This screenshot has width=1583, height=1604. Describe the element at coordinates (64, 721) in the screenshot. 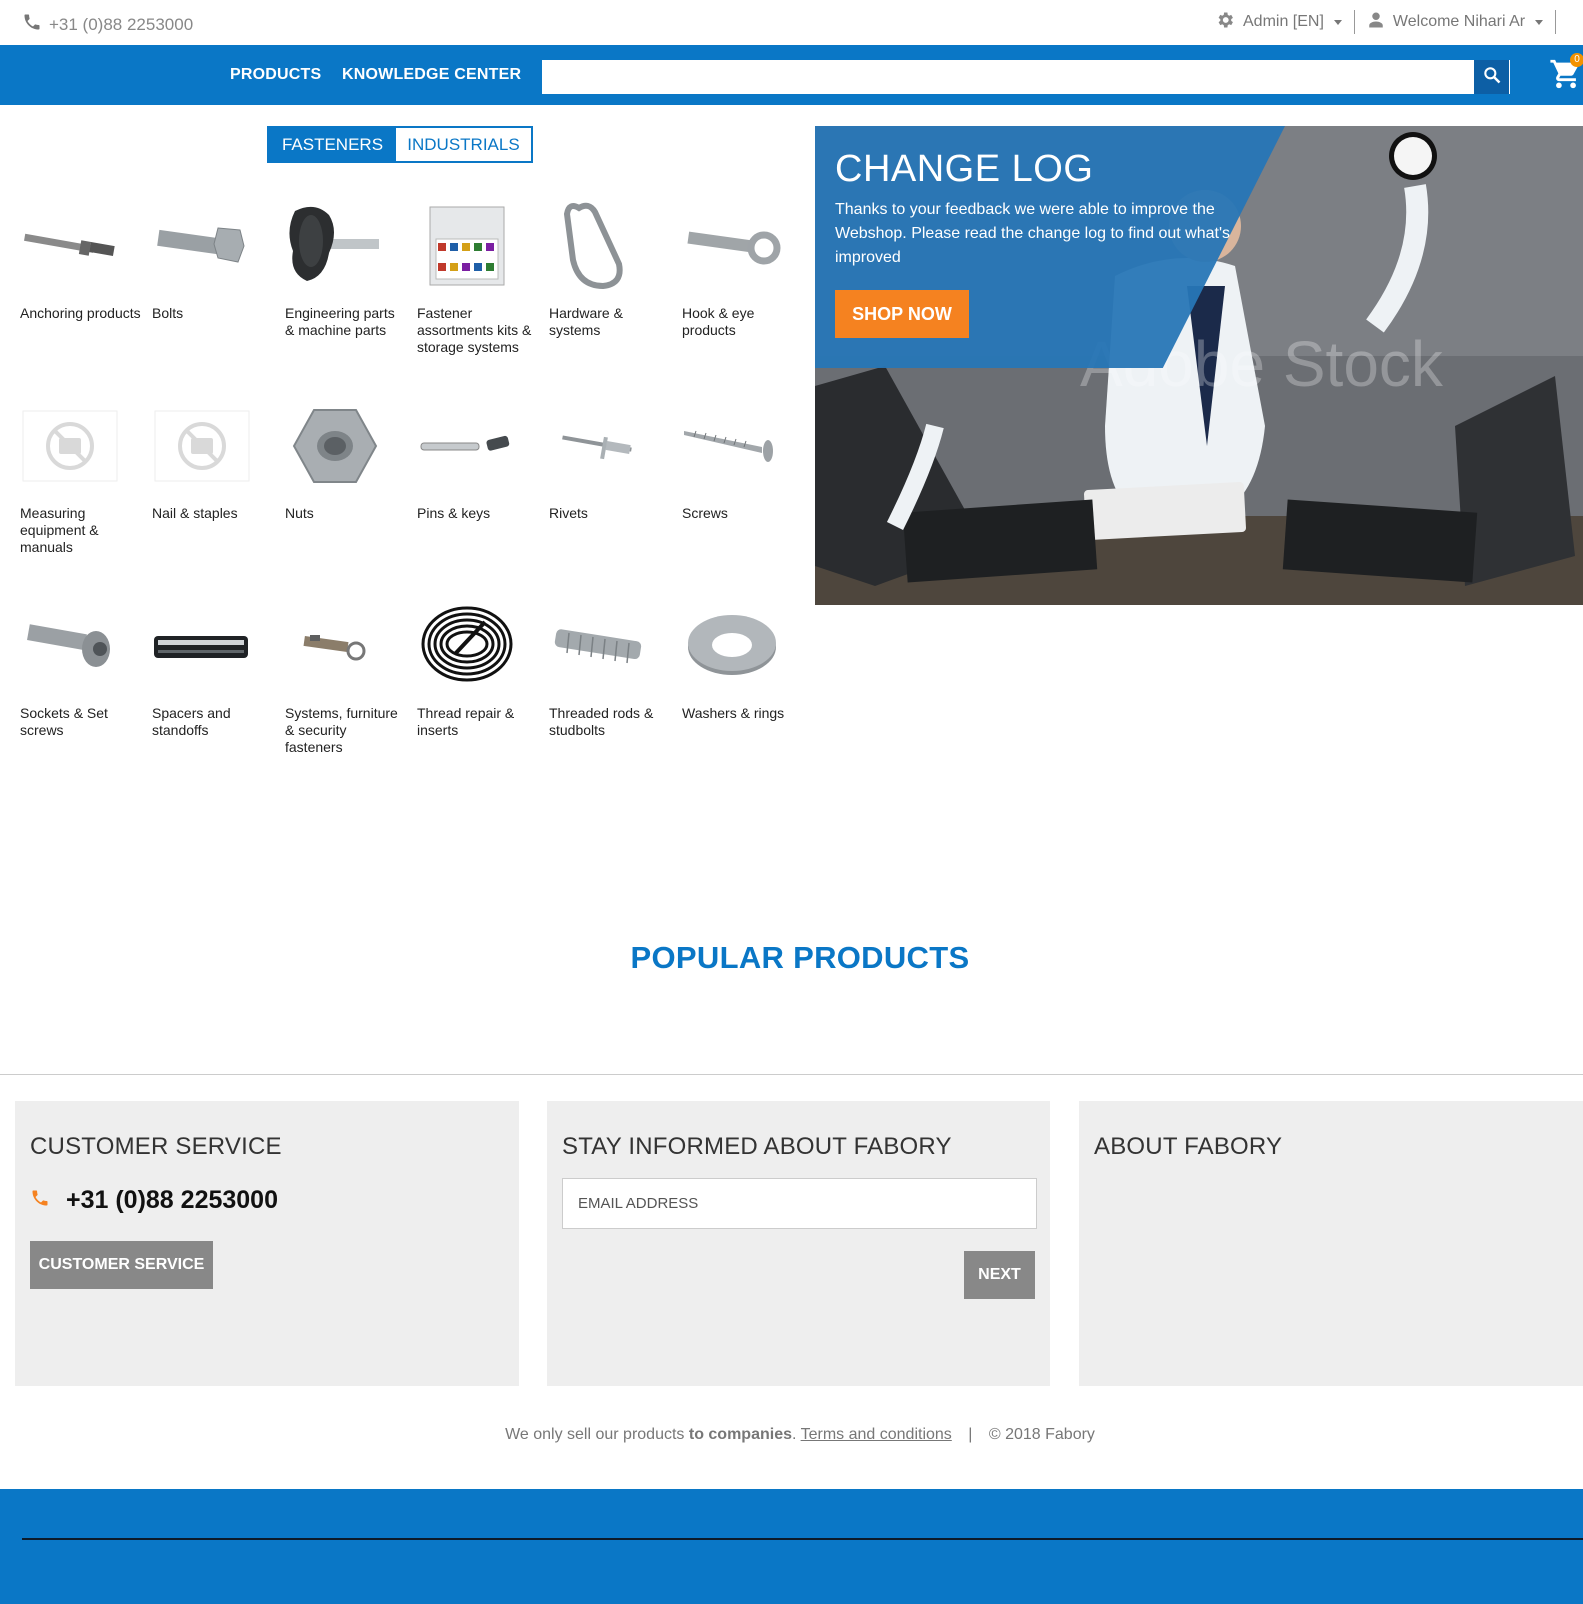

I see `category-label: Sockets & Set screws` at that location.